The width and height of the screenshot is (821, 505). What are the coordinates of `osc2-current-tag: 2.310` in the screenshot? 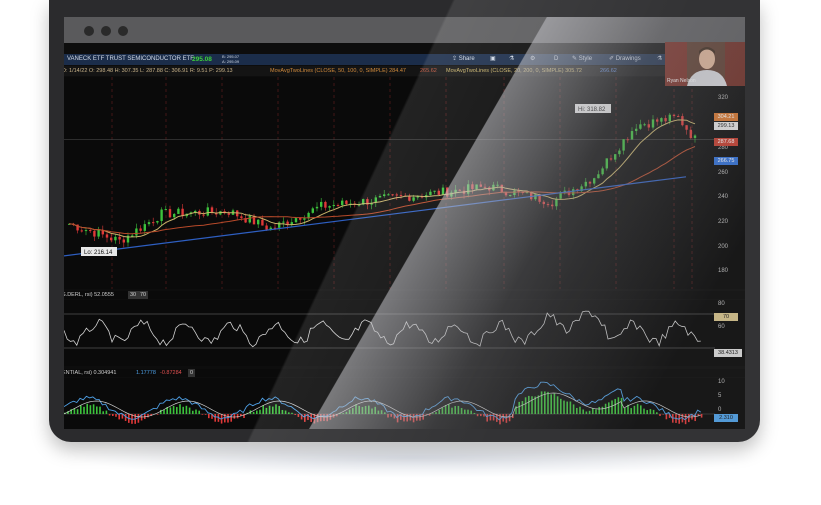 It's located at (726, 418).